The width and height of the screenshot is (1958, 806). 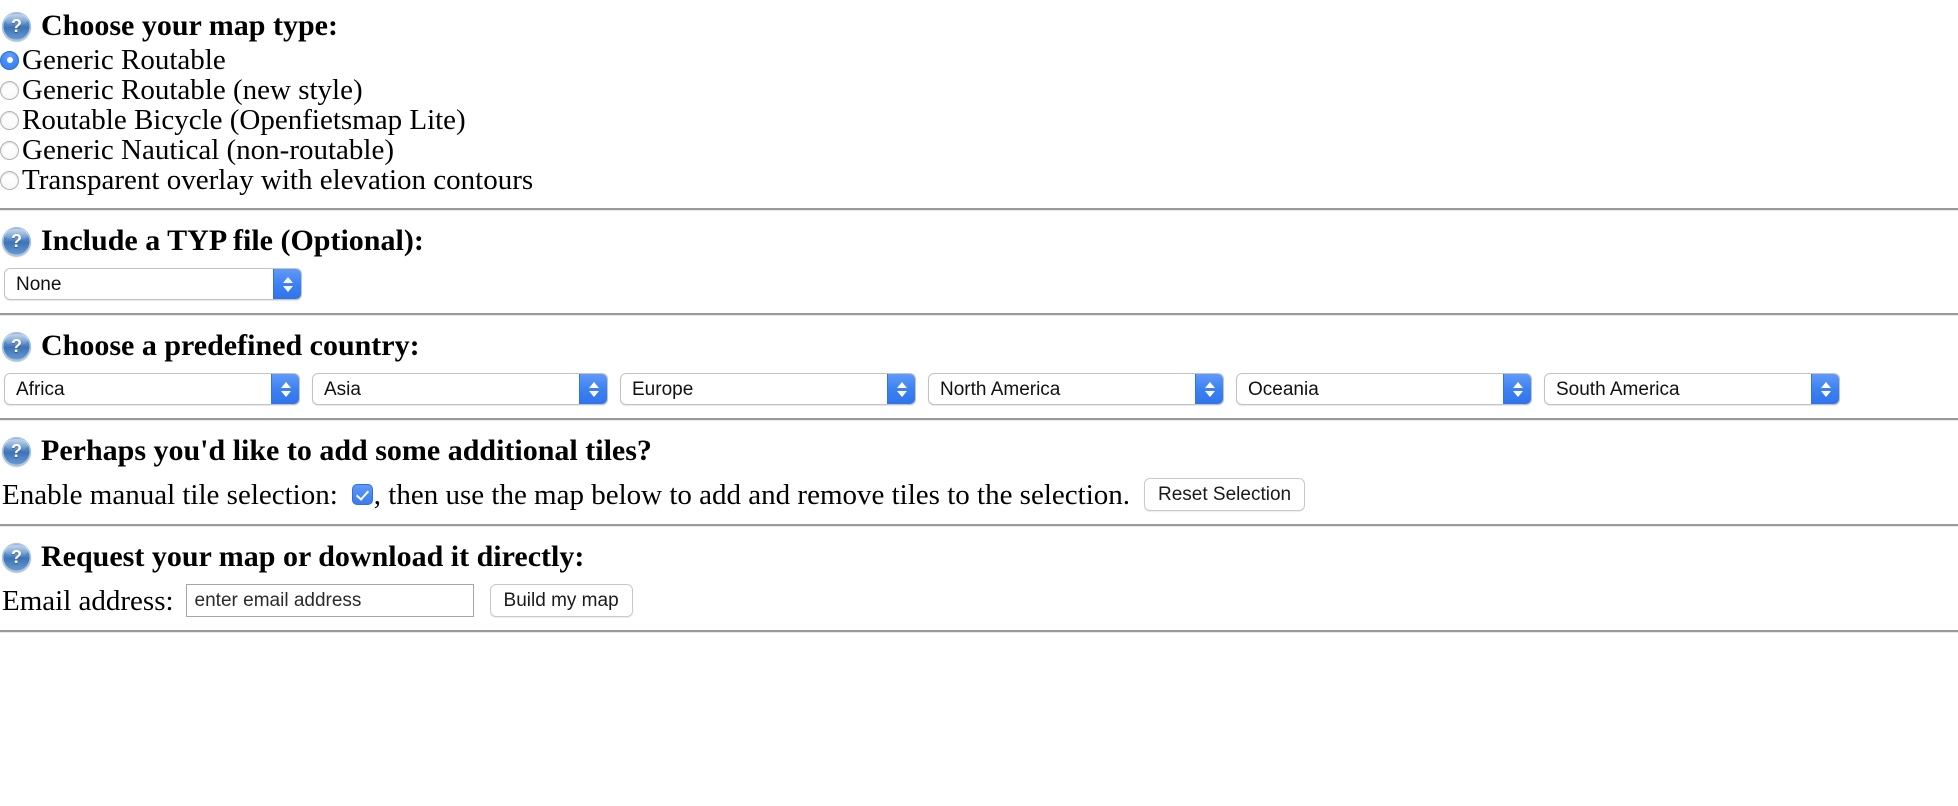 I want to click on country-select-asia-value: Asia, so click(x=342, y=389).